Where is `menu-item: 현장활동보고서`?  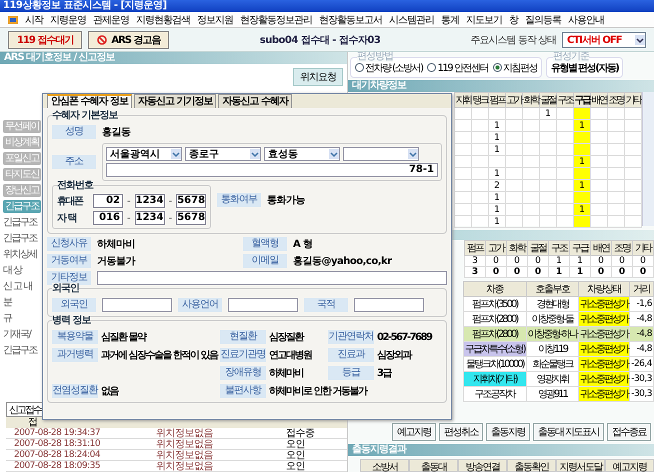 menu-item: 현장활동보고서 is located at coordinates (350, 19).